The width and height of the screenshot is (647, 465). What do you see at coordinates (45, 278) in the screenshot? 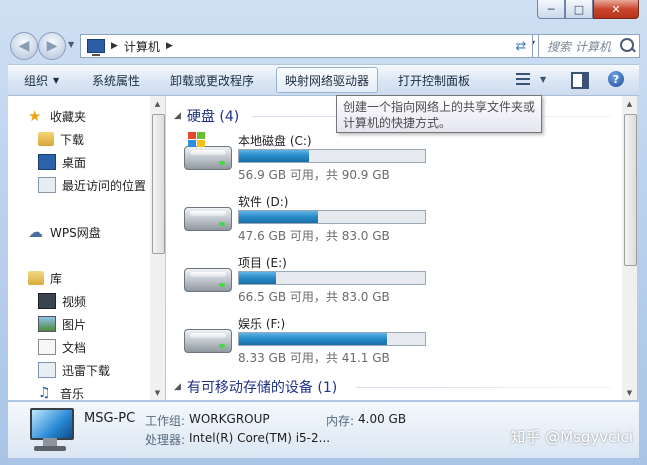
I see `sidebar-item-libraries: 库` at bounding box center [45, 278].